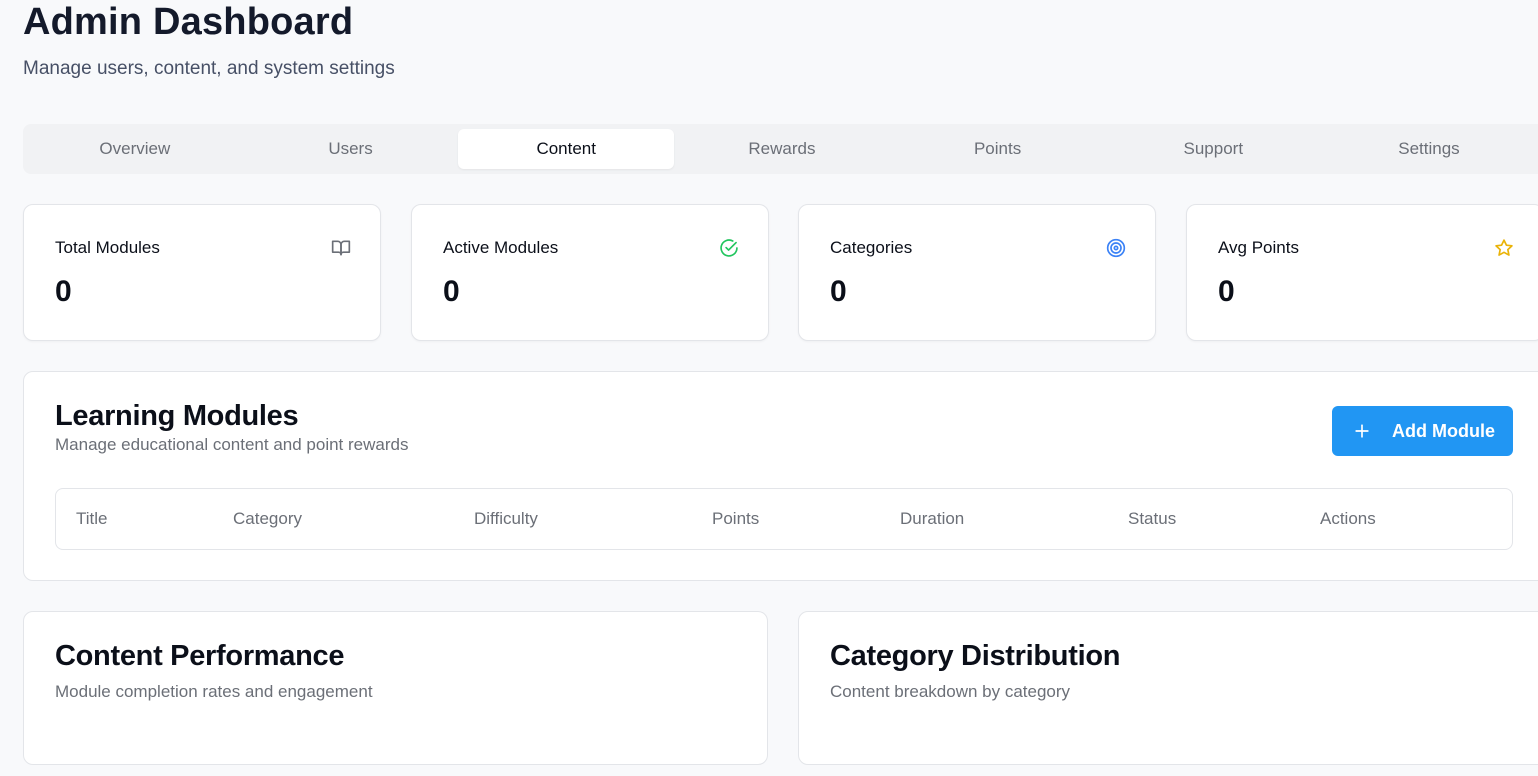 Image resolution: width=1538 pixels, height=776 pixels. Describe the element at coordinates (932, 519) in the screenshot. I see `column-header-duration: Duration` at that location.